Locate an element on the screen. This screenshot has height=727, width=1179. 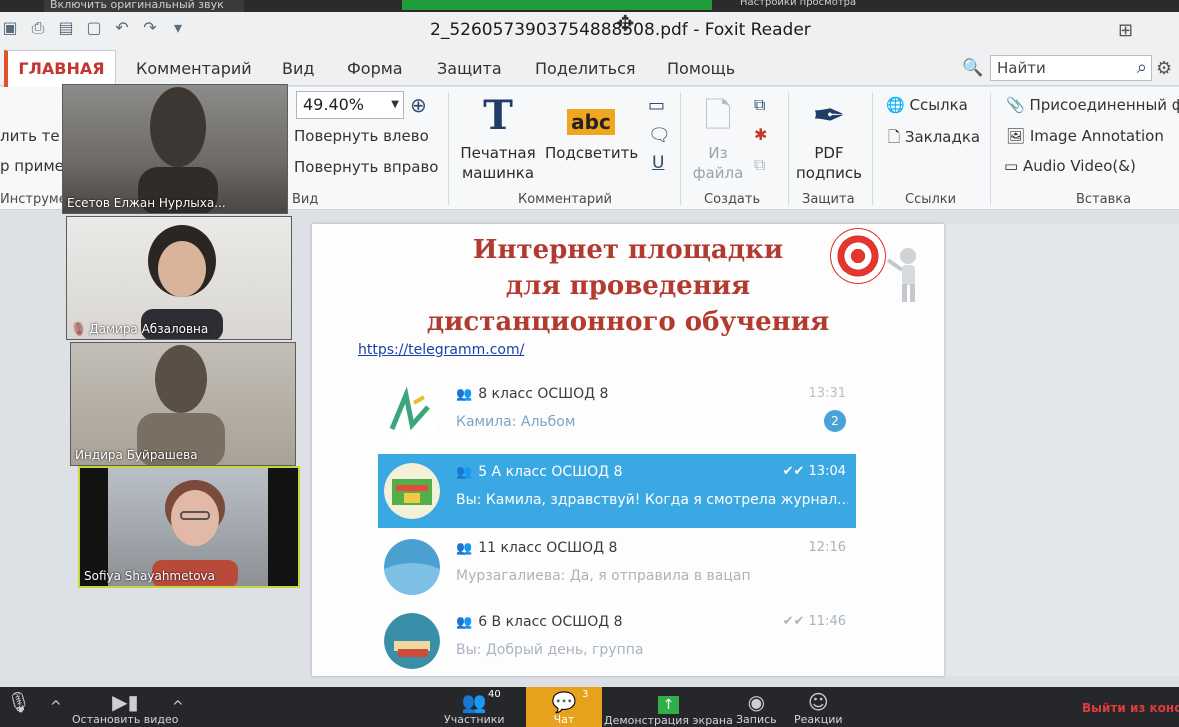
tools-partial-2: р приме is located at coordinates (32, 166).